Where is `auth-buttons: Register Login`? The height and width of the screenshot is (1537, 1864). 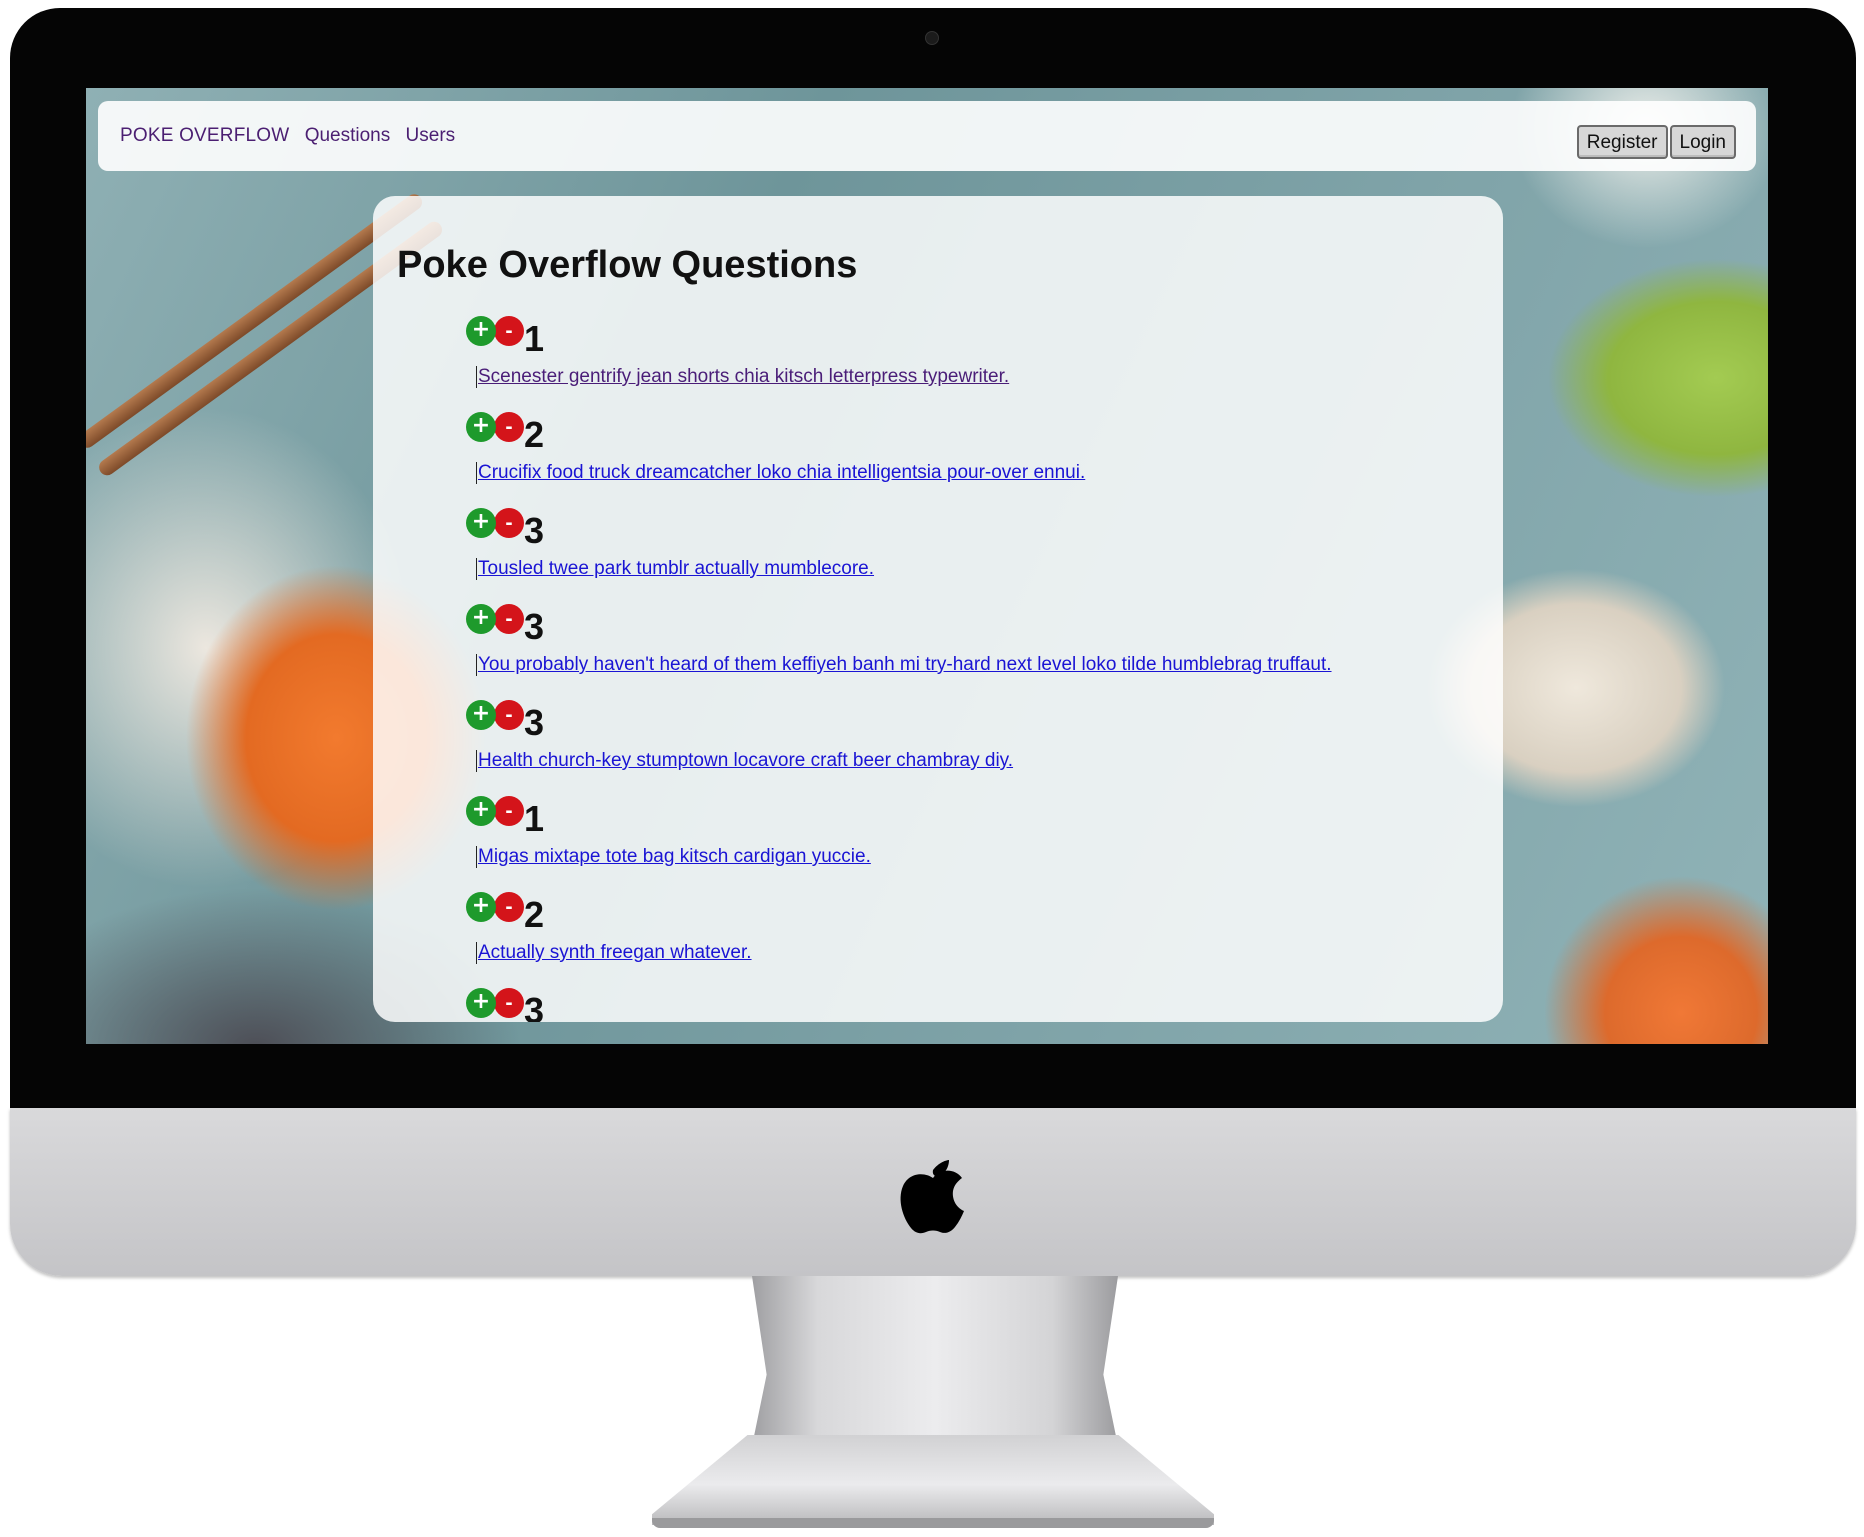 auth-buttons: Register Login is located at coordinates (1655, 142).